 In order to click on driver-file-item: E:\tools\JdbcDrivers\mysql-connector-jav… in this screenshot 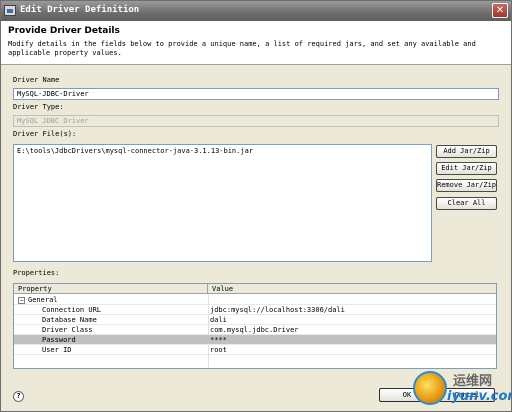, I will do `click(224, 151)`.